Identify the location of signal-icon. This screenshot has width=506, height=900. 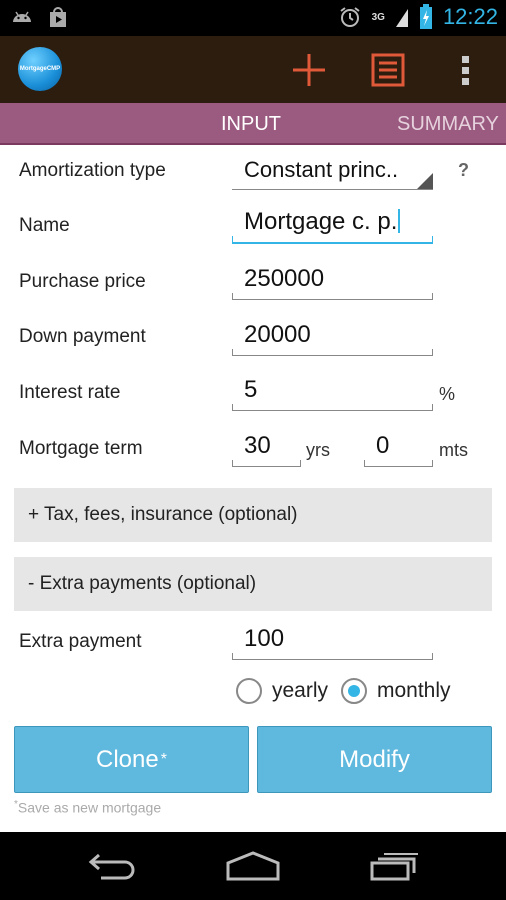
(401, 18).